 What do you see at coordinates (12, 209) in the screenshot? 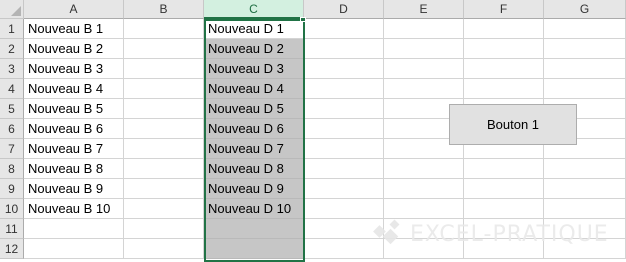
I see `row-header-10: 10` at bounding box center [12, 209].